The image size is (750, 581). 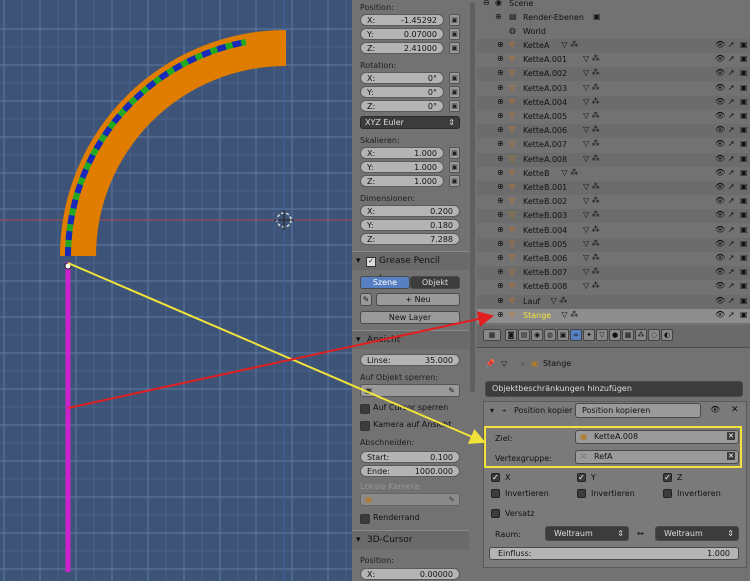 What do you see at coordinates (613, 244) in the screenshot?
I see `outliner-object-row: ⊕ ▽ KetteB.005 ▽ ⁂ 👁 ➚ ▣` at bounding box center [613, 244].